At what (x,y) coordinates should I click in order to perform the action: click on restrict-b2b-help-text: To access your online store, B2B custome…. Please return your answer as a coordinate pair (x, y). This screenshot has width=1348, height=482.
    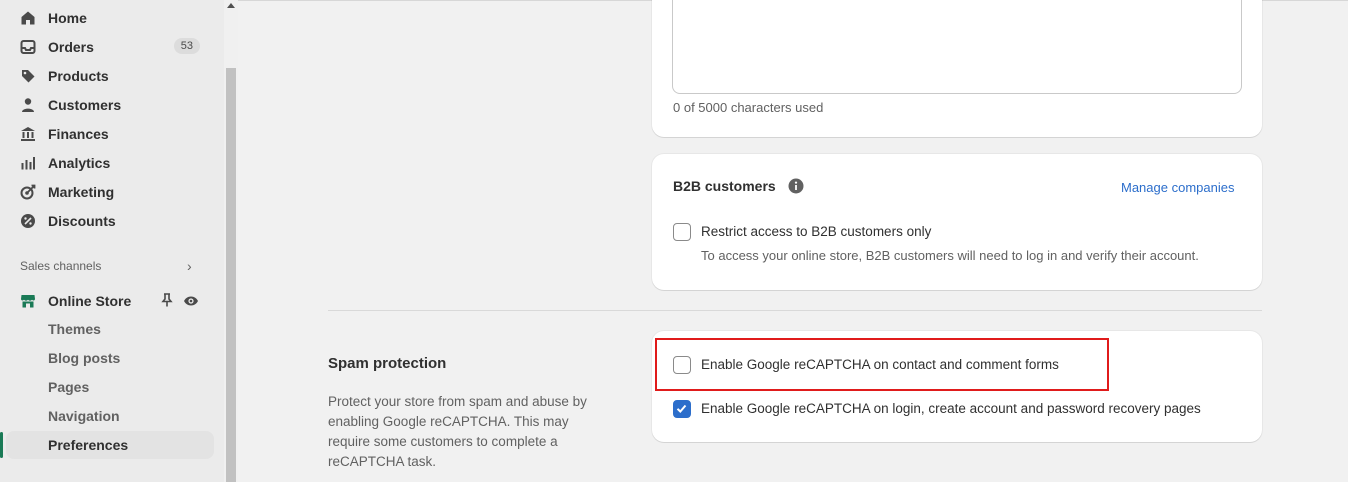
    Looking at the image, I should click on (950, 255).